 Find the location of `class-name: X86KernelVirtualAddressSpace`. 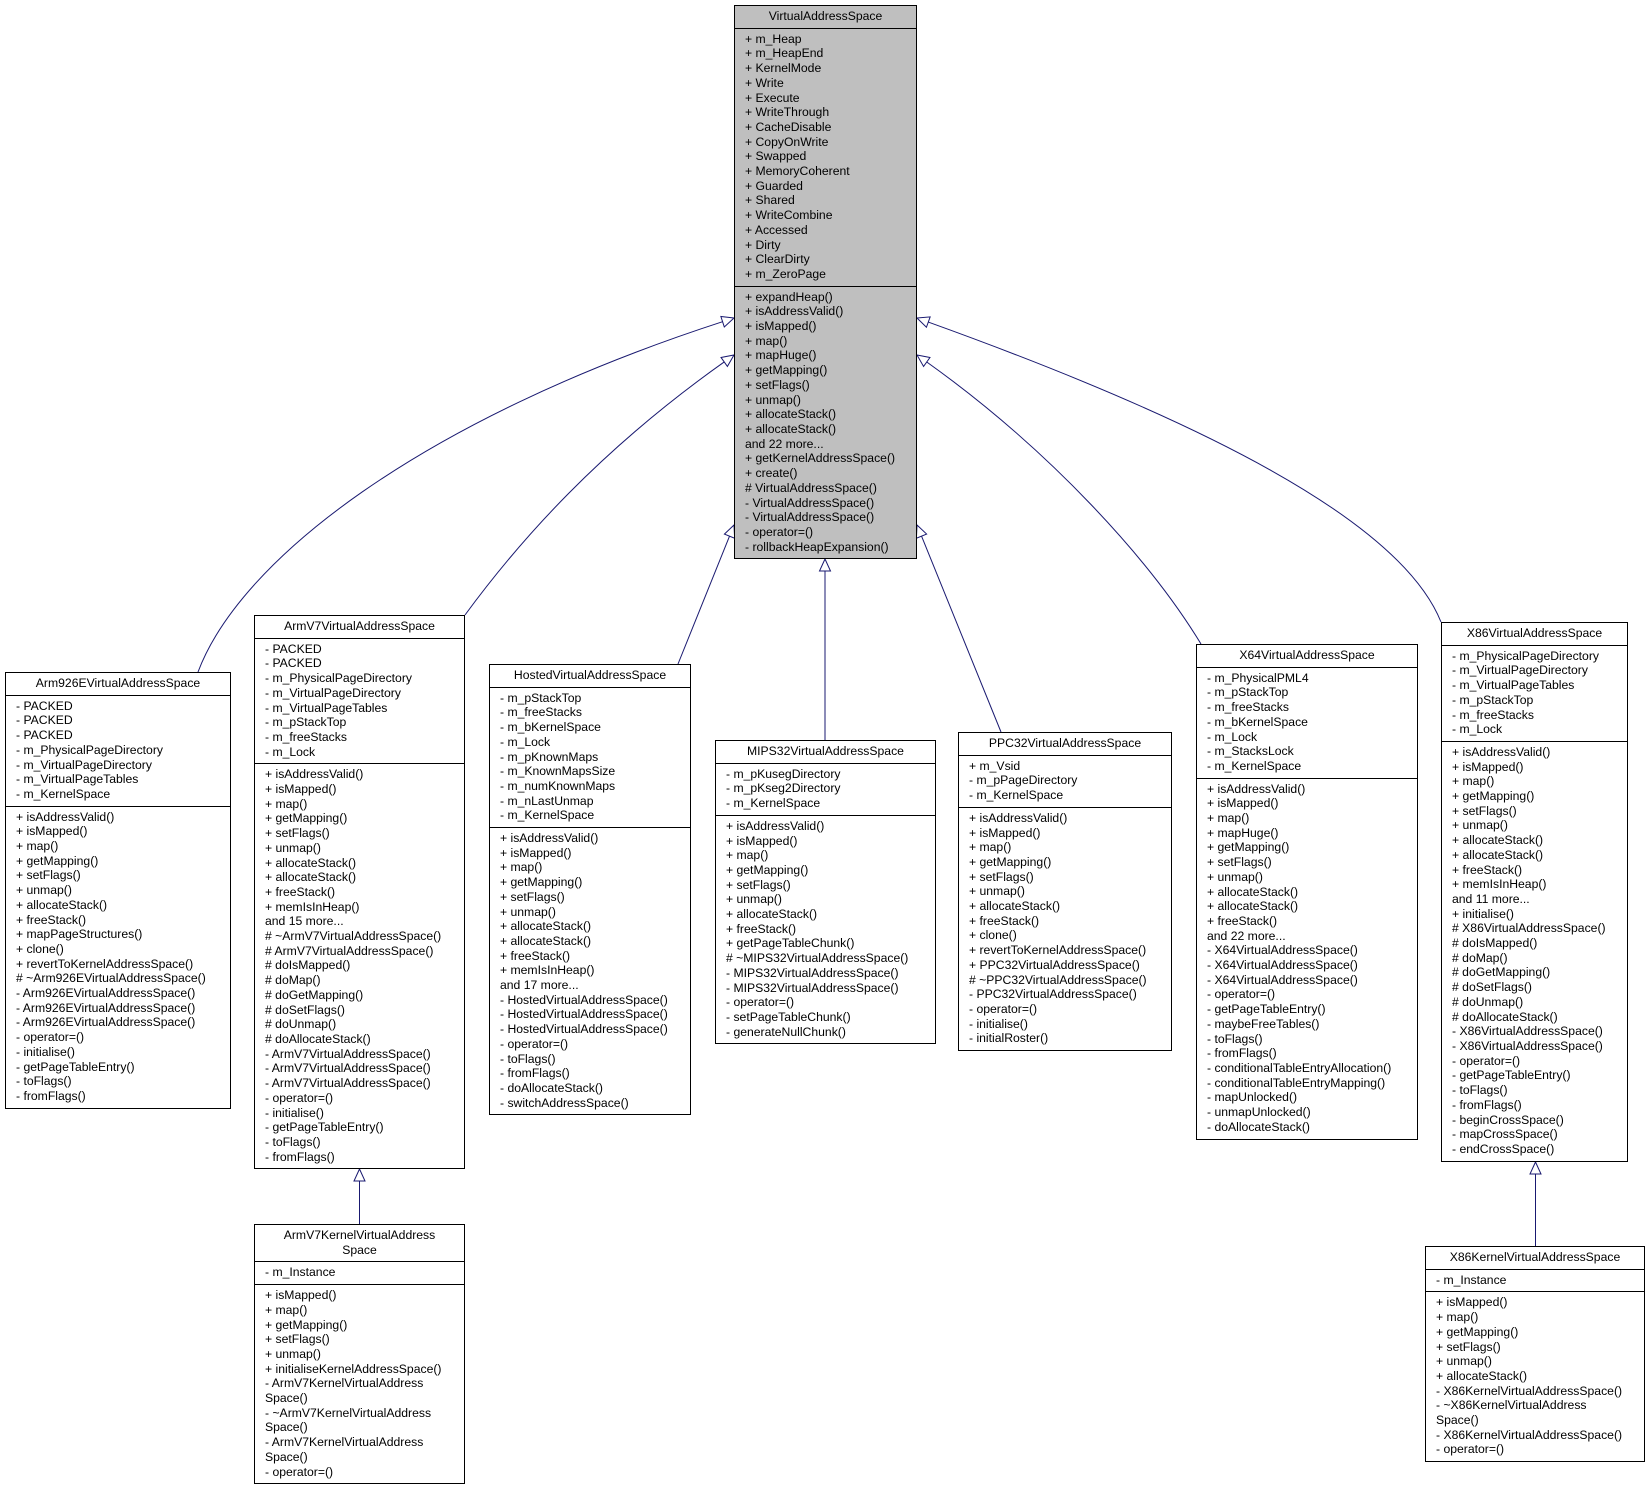

class-name: X86KernelVirtualAddressSpace is located at coordinates (1535, 1258).